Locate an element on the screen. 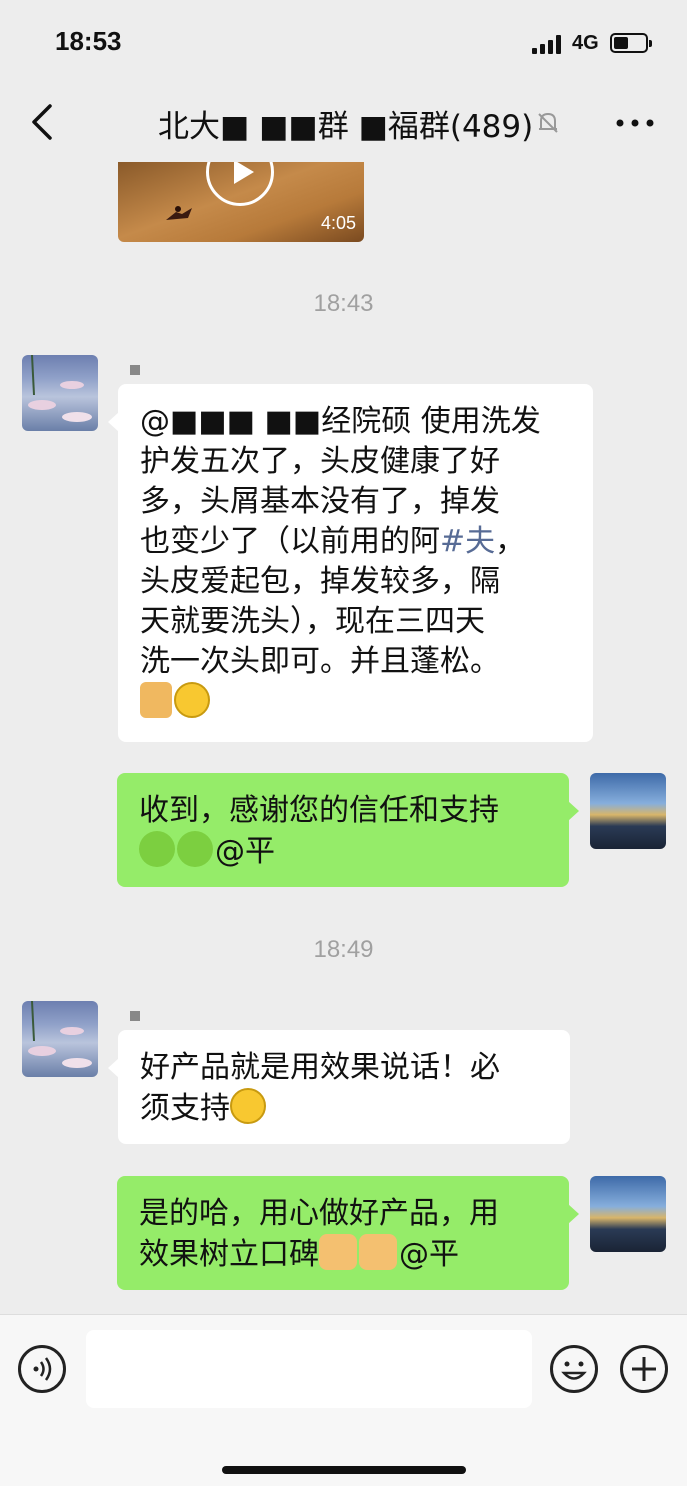 This screenshot has height=1486, width=687. message-line: @平 is located at coordinates (343, 851).